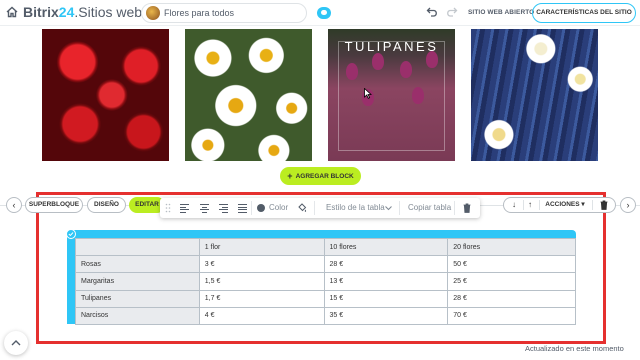 Image resolution: width=640 pixels, height=360 pixels. What do you see at coordinates (290, 176) in the screenshot?
I see `plus-icon: +` at bounding box center [290, 176].